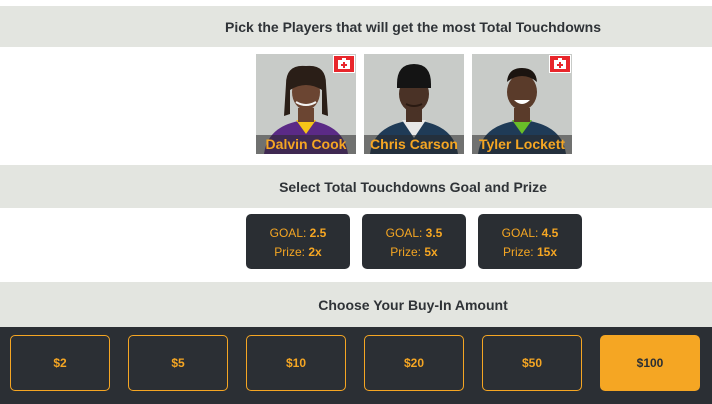 This screenshot has height=404, width=712. I want to click on prize-line: Prize: 2x, so click(298, 252).